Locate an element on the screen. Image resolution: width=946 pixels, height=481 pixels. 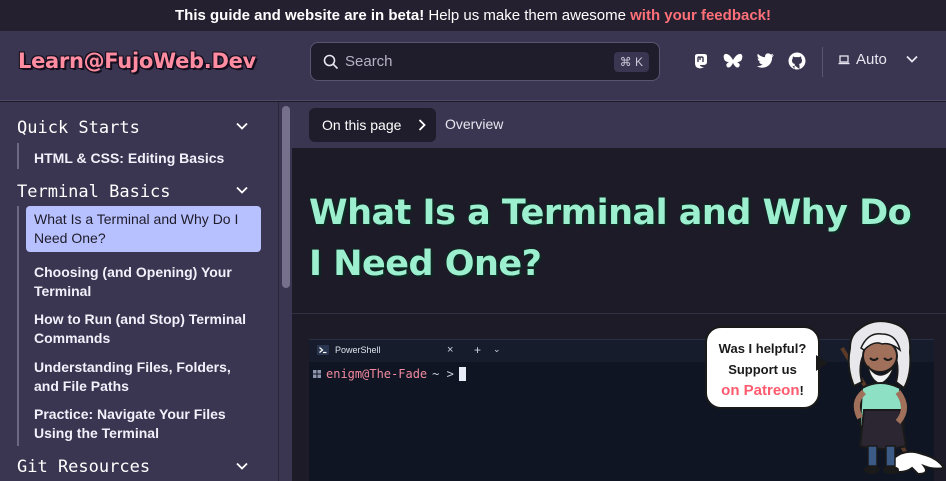
sidebar-item-run-commands: How to Run (and Stop) Terminal Commands is located at coordinates (143, 329).